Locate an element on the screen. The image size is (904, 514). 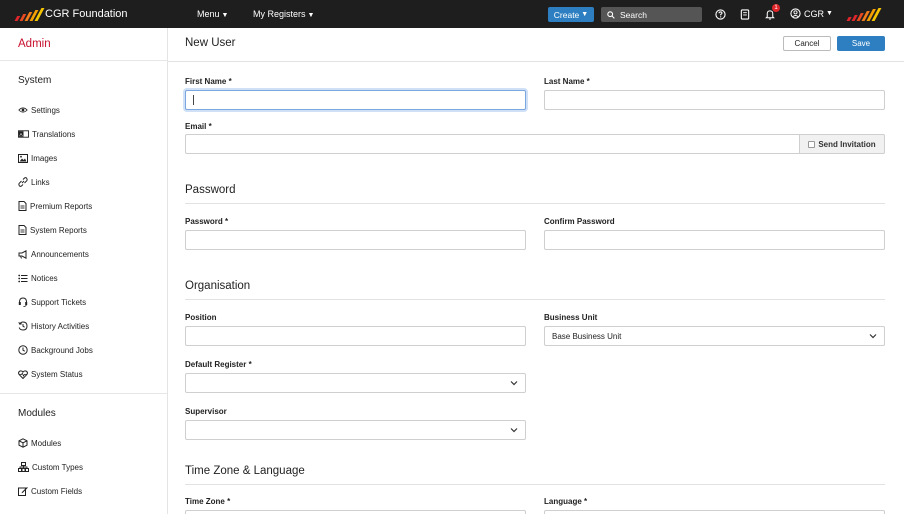
email-label: Email * is located at coordinates (198, 126).